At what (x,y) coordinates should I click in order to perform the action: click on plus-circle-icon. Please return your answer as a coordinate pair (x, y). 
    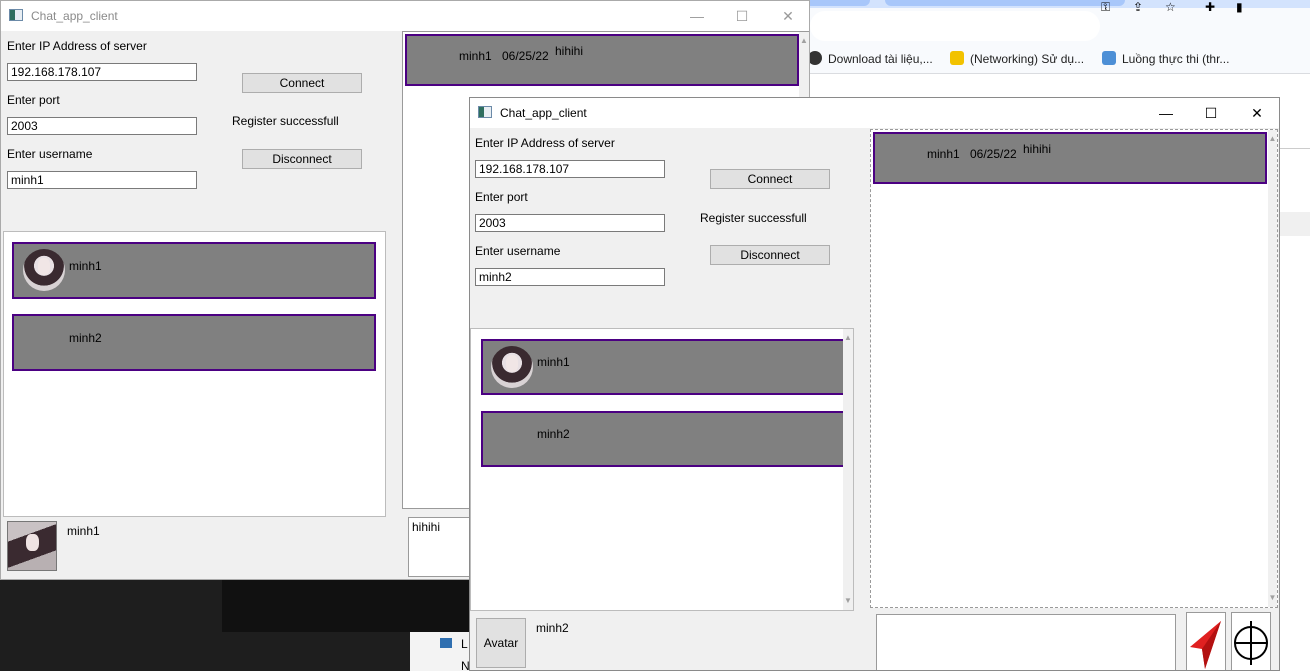
    Looking at the image, I should click on (1251, 643).